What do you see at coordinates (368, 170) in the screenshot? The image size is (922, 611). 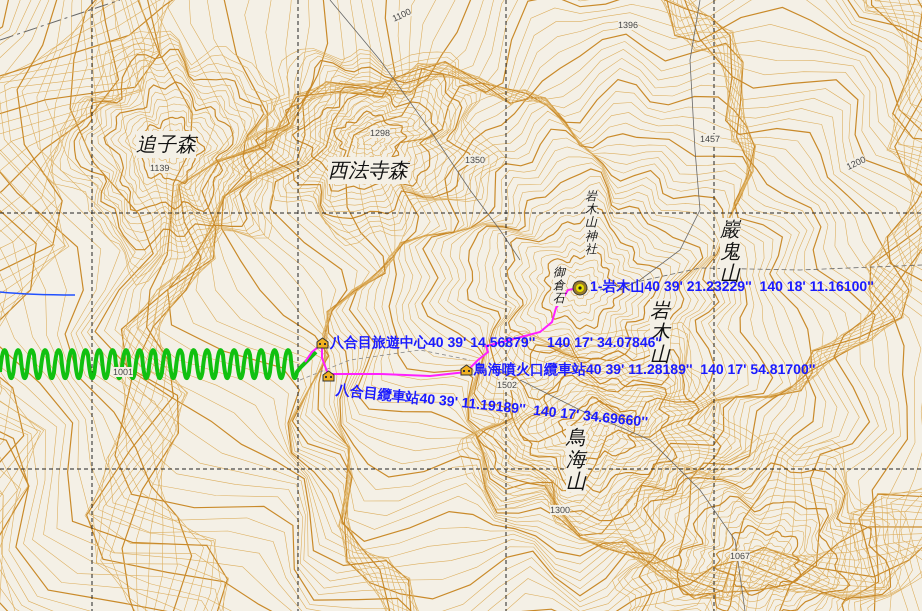 I see `place-name: 西法寺森` at bounding box center [368, 170].